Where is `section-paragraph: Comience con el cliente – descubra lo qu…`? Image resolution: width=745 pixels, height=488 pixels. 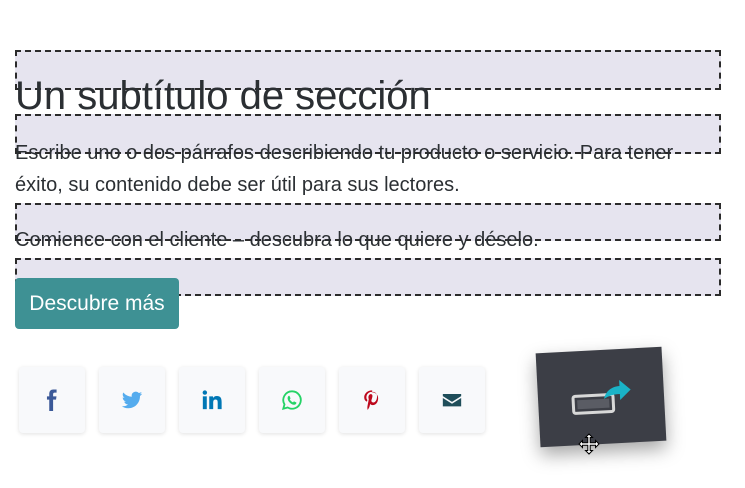
section-paragraph: Comience con el cliente – descubra lo qu… is located at coordinates (277, 240).